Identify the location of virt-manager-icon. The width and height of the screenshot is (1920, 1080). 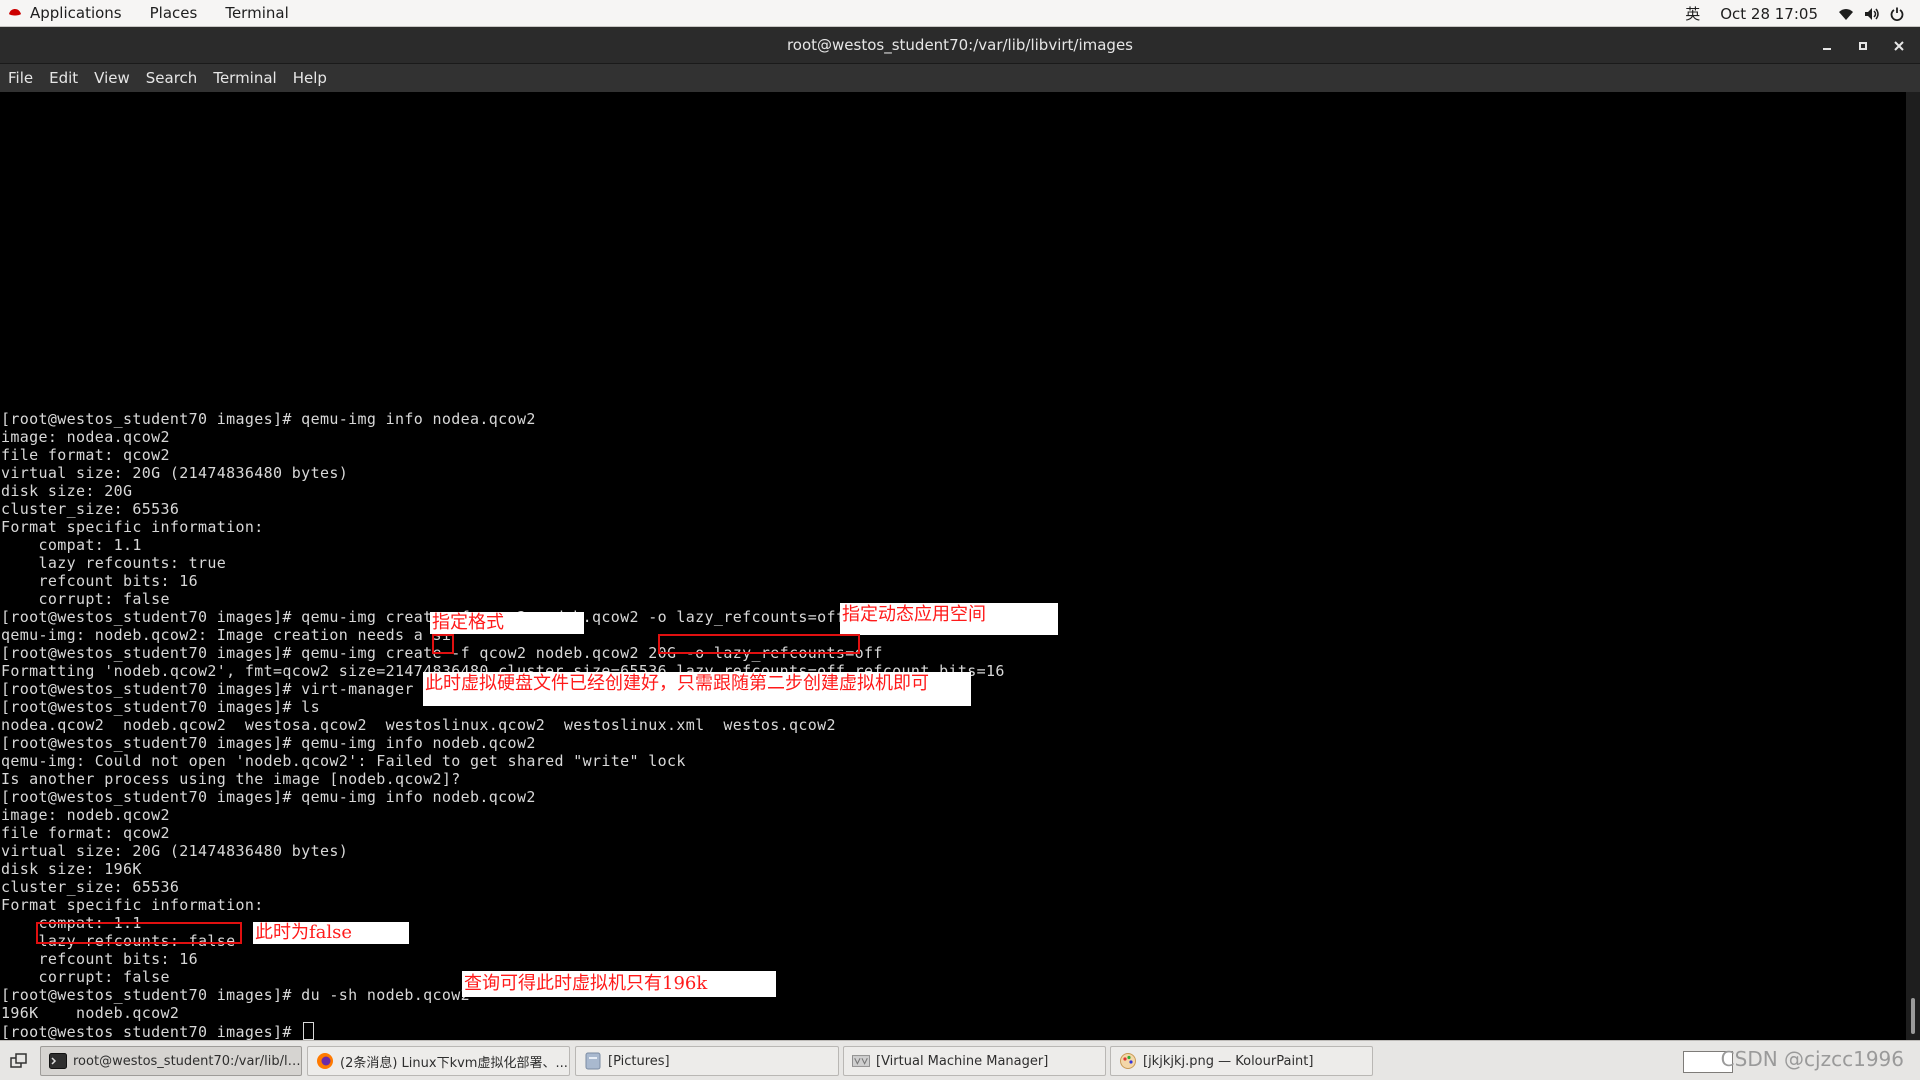
(861, 1061).